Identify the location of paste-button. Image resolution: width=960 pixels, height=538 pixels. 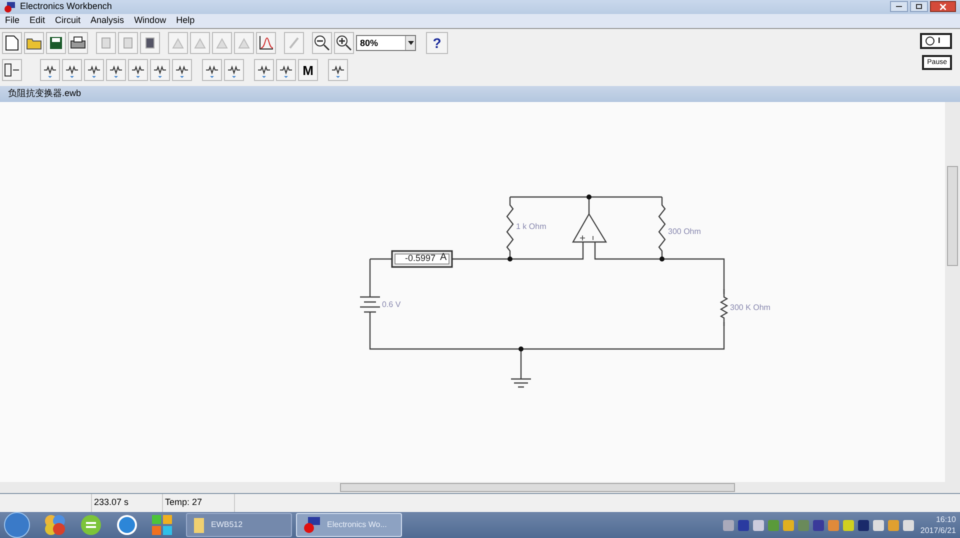
(150, 43).